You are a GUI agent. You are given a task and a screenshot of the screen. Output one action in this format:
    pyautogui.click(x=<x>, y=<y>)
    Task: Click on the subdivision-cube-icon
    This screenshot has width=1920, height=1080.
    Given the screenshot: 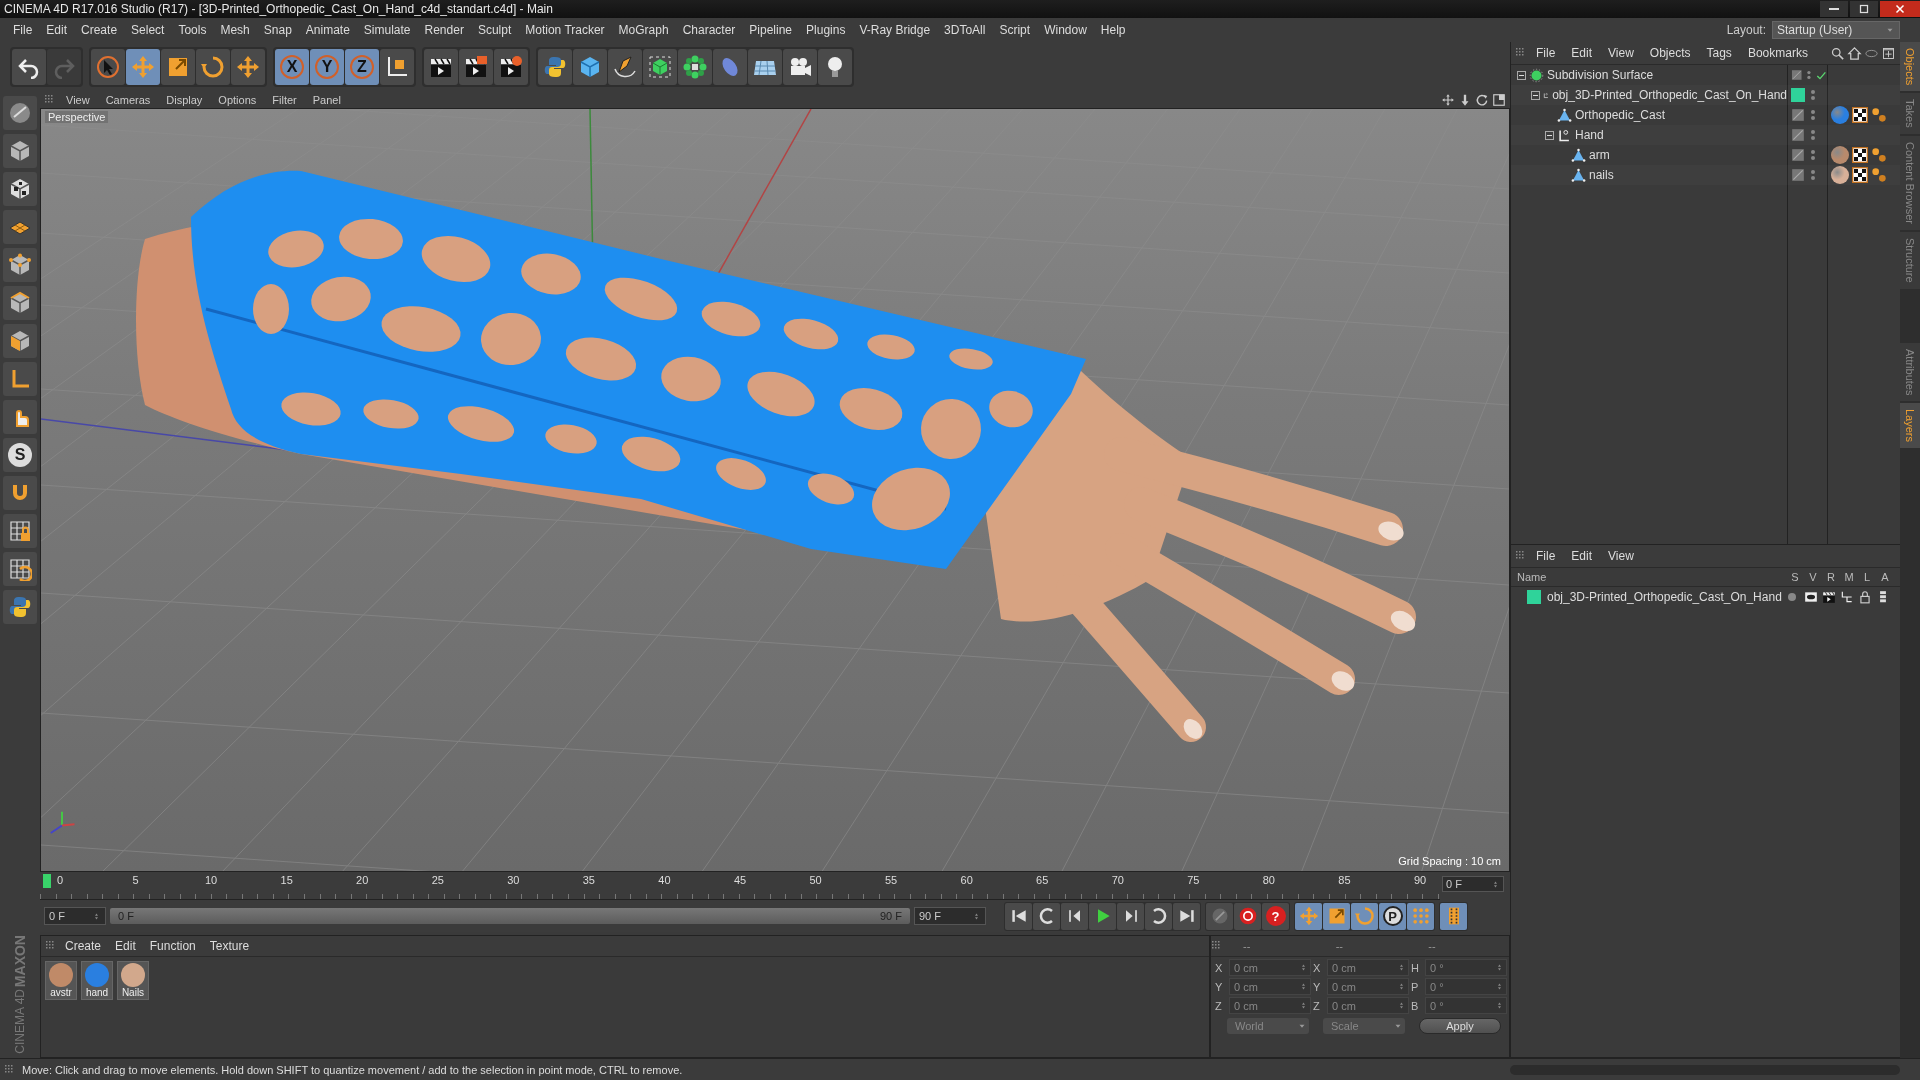 What is the action you would take?
    pyautogui.click(x=660, y=67)
    